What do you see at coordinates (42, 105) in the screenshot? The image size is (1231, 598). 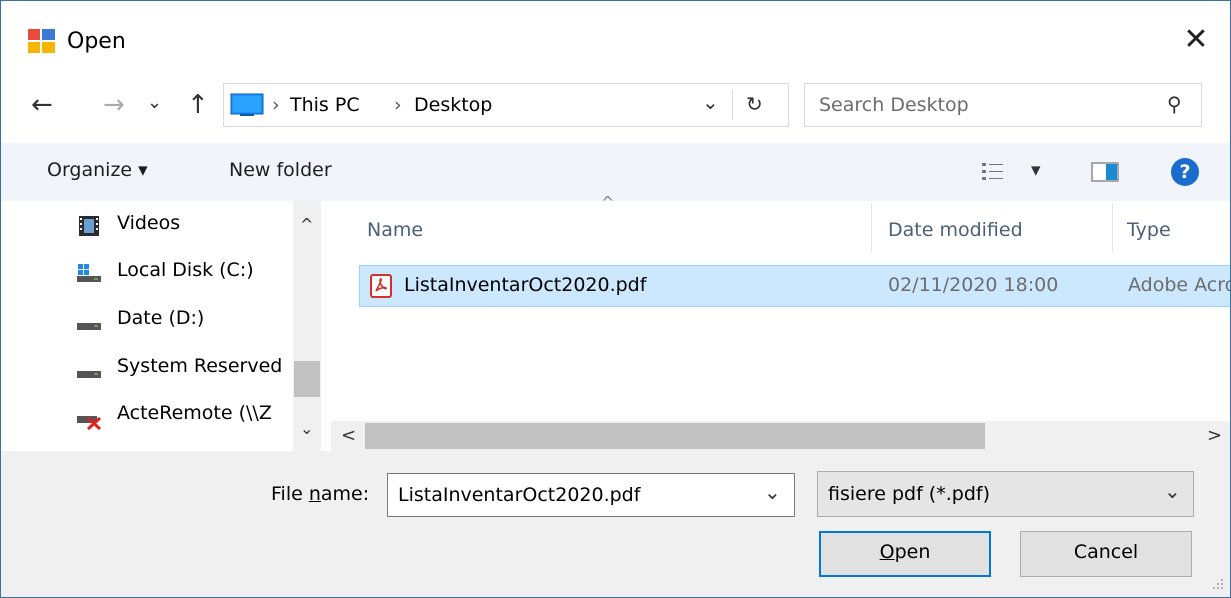 I see `back-button: ←` at bounding box center [42, 105].